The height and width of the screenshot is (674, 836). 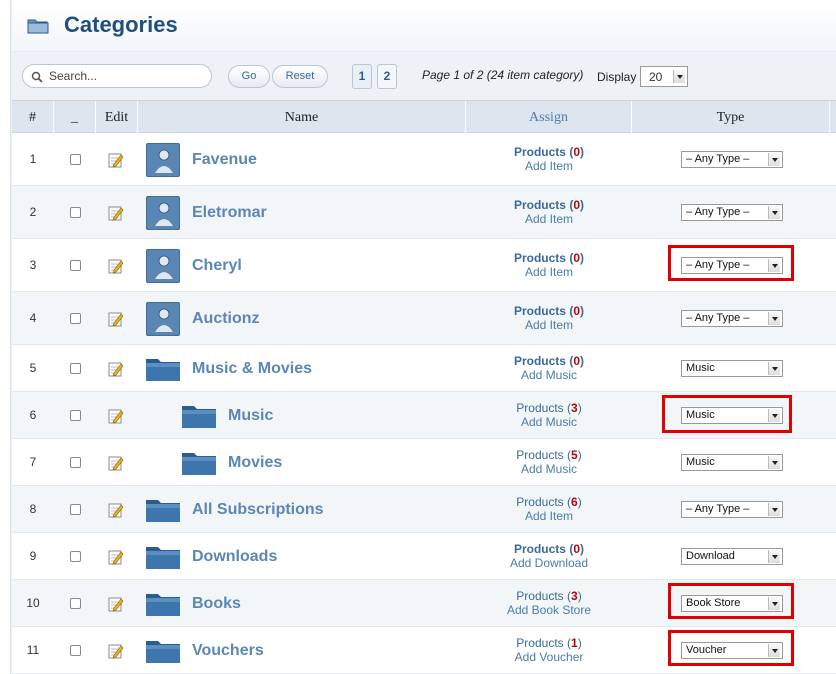 I want to click on products-link: Products (1), so click(x=548, y=643).